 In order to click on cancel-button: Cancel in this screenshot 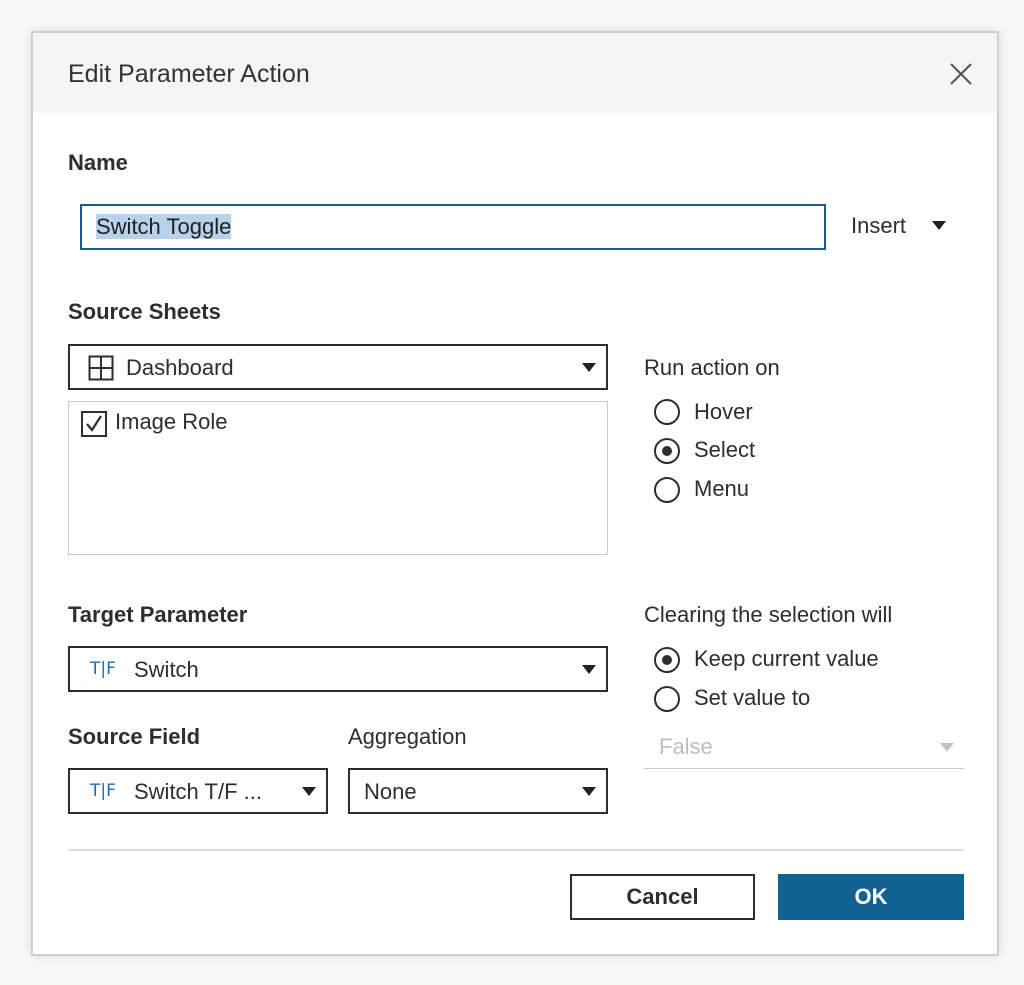, I will do `click(662, 897)`.